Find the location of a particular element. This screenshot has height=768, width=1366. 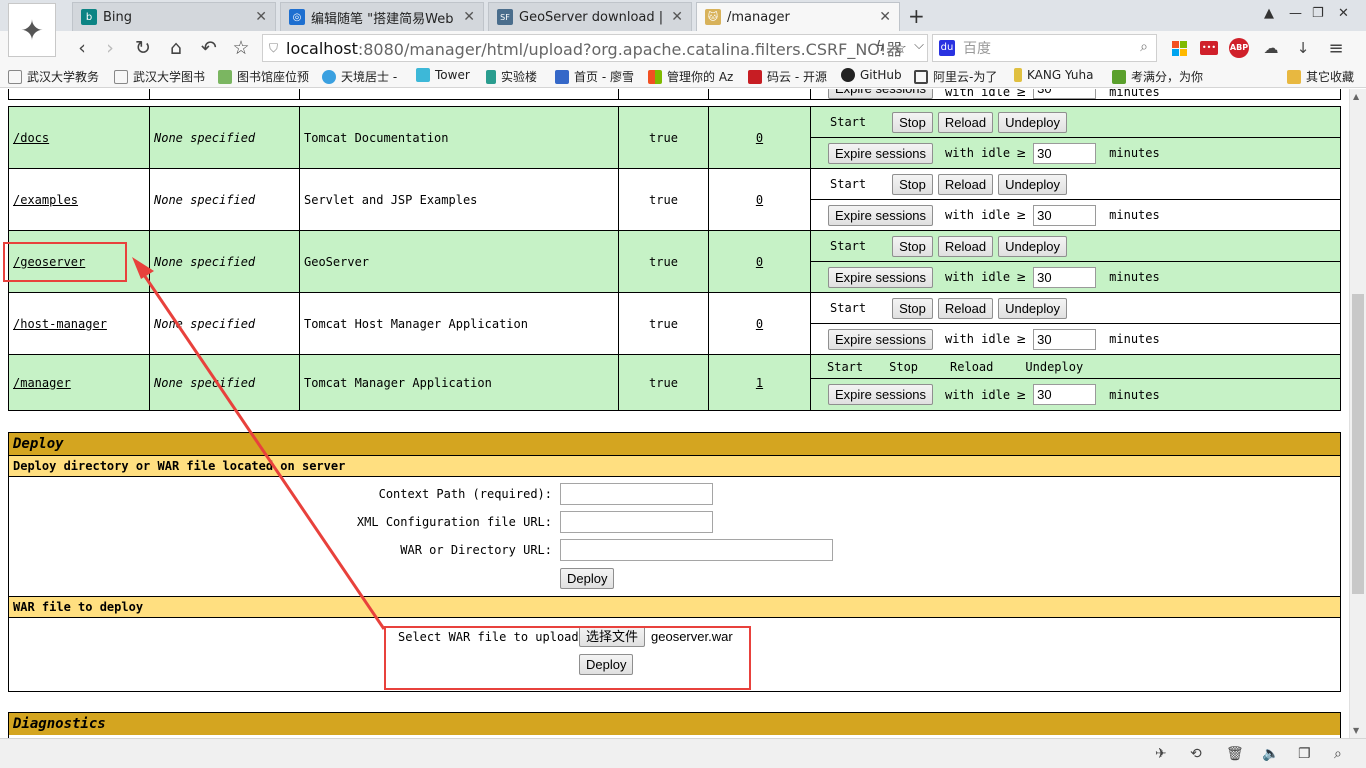

new-tab-icon: + is located at coordinates (916, 16).